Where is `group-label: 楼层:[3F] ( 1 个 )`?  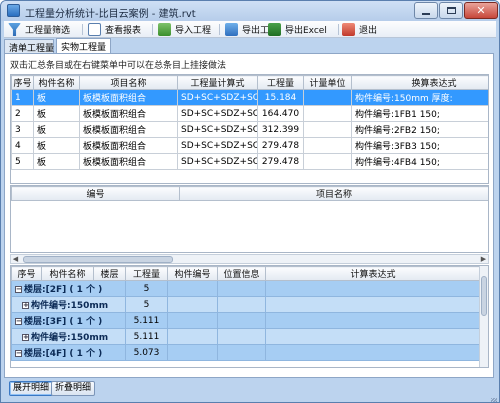 group-label: 楼层:[3F] ( 1 个 ) is located at coordinates (63, 322).